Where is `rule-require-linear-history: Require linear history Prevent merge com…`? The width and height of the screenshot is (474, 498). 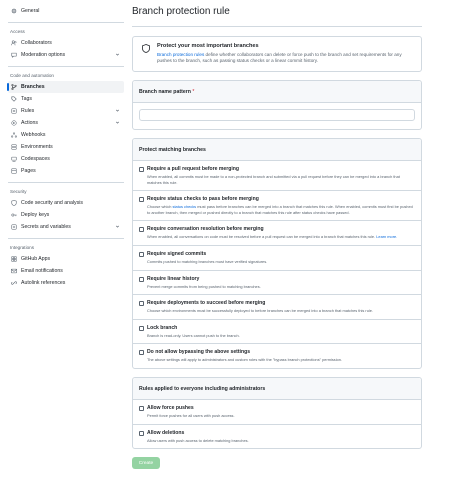 rule-require-linear-history: Require linear history Prevent merge com… is located at coordinates (277, 283).